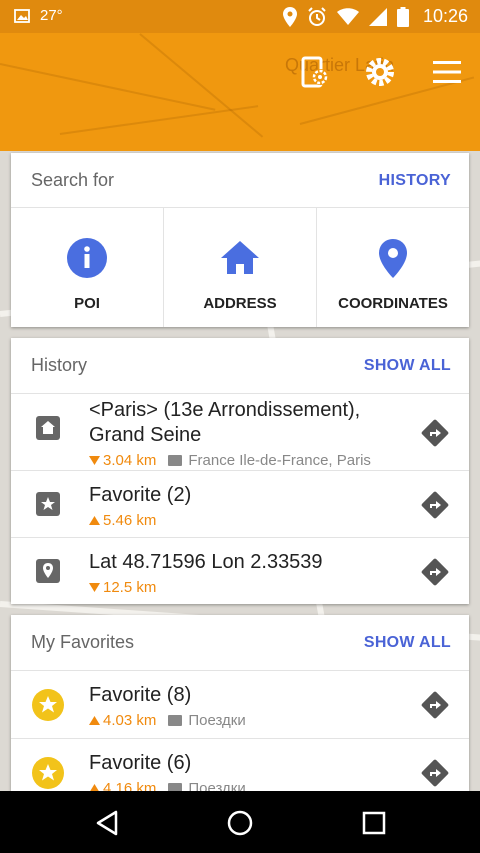 This screenshot has height=853, width=480. What do you see at coordinates (48, 504) in the screenshot?
I see `star-icon` at bounding box center [48, 504].